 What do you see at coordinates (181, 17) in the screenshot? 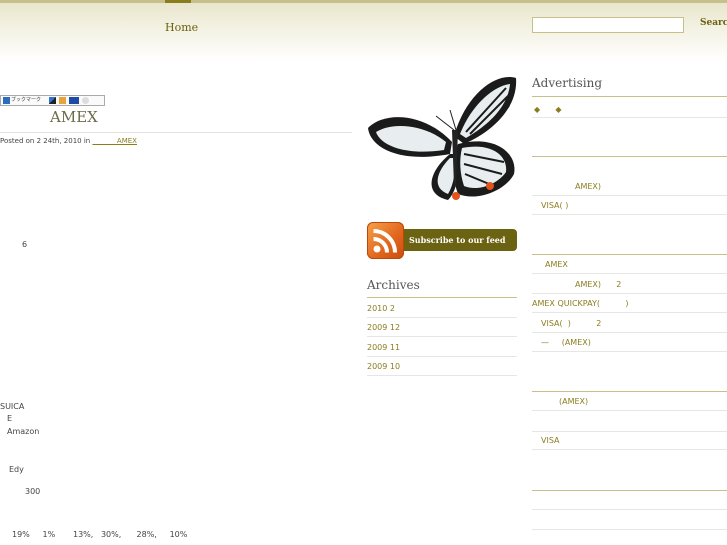
I see `nav-home-link: Home` at bounding box center [181, 17].